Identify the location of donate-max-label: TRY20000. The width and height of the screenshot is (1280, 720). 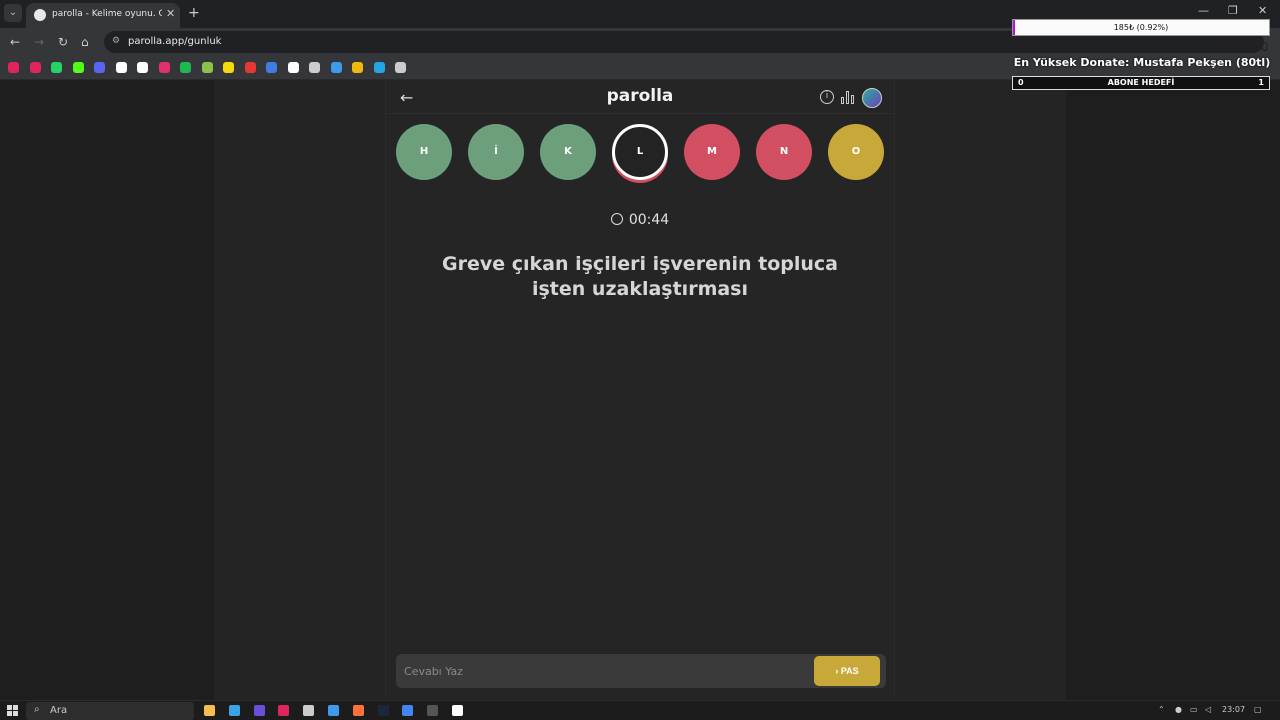
(1238, 47).